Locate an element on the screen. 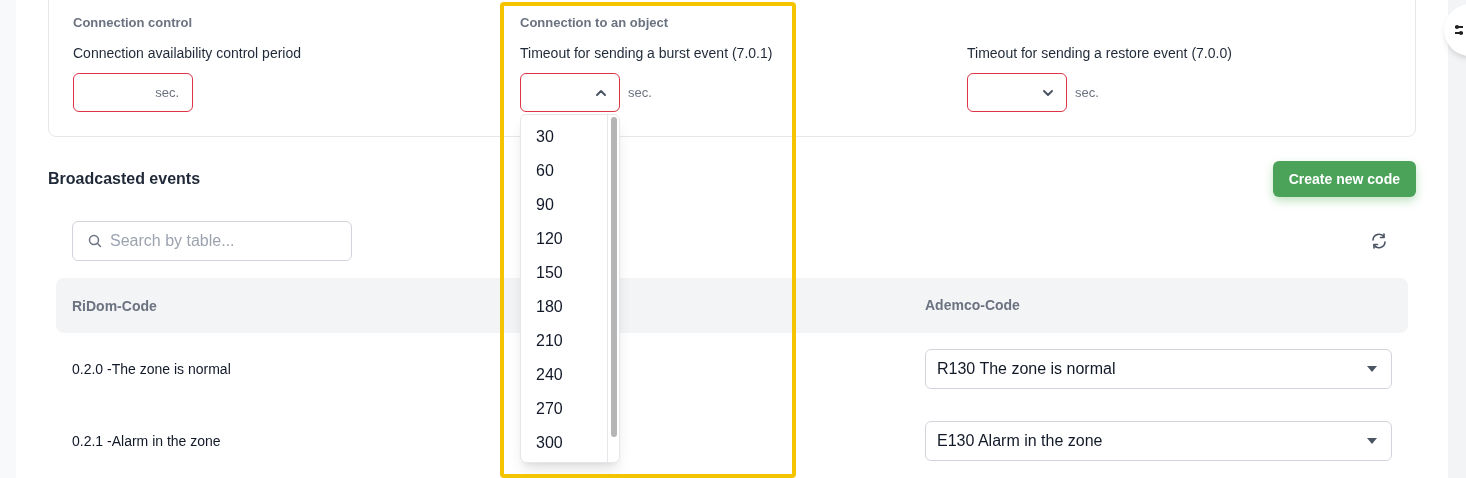 The width and height of the screenshot is (1466, 478). input-field: sec. is located at coordinates (133, 92).